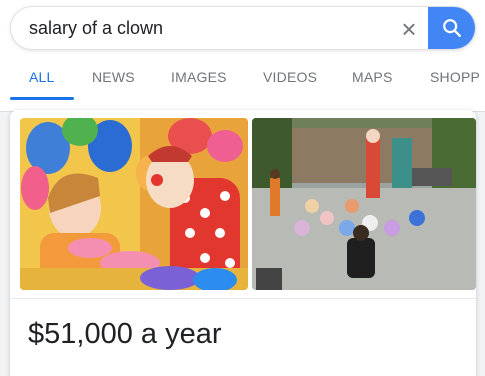 The image size is (485, 376). I want to click on search-tabs: ALL NEWS IMAGES VIDEOS MAPS SHOPP, so click(242, 82).